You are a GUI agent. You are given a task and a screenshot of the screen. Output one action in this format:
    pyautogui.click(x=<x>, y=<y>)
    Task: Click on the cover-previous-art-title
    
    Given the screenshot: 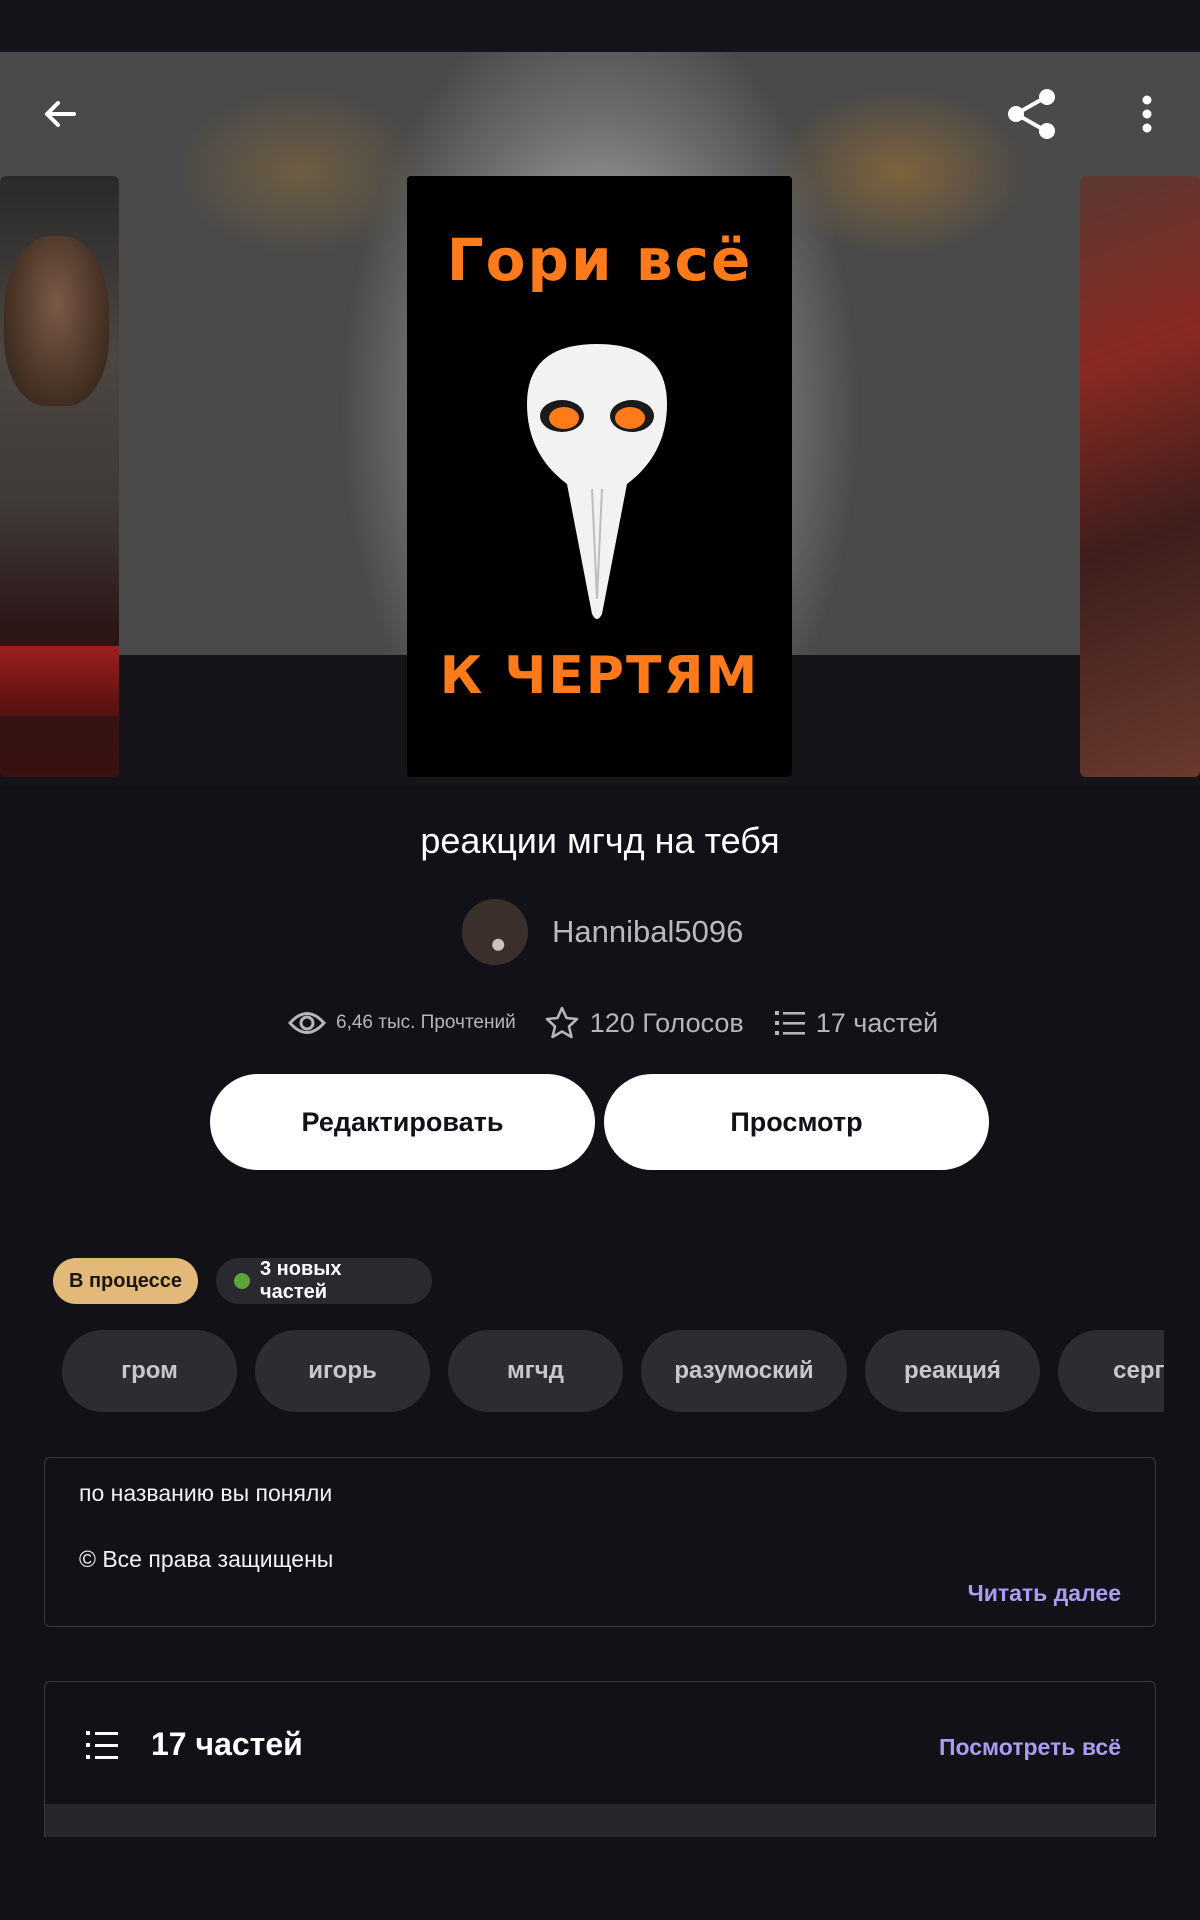 What is the action you would take?
    pyautogui.click(x=59, y=681)
    